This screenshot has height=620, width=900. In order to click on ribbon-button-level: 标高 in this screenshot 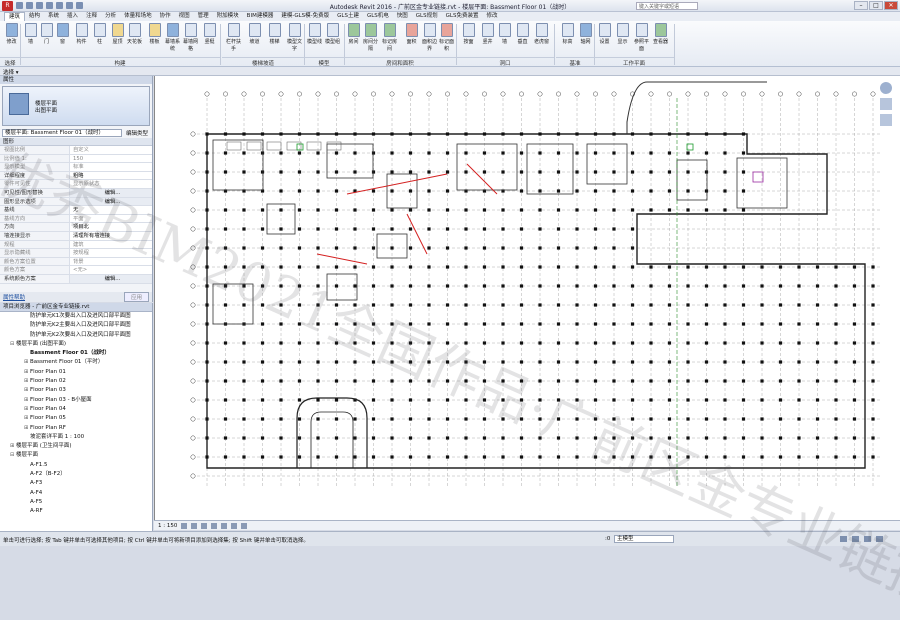, I will do `click(567, 34)`.